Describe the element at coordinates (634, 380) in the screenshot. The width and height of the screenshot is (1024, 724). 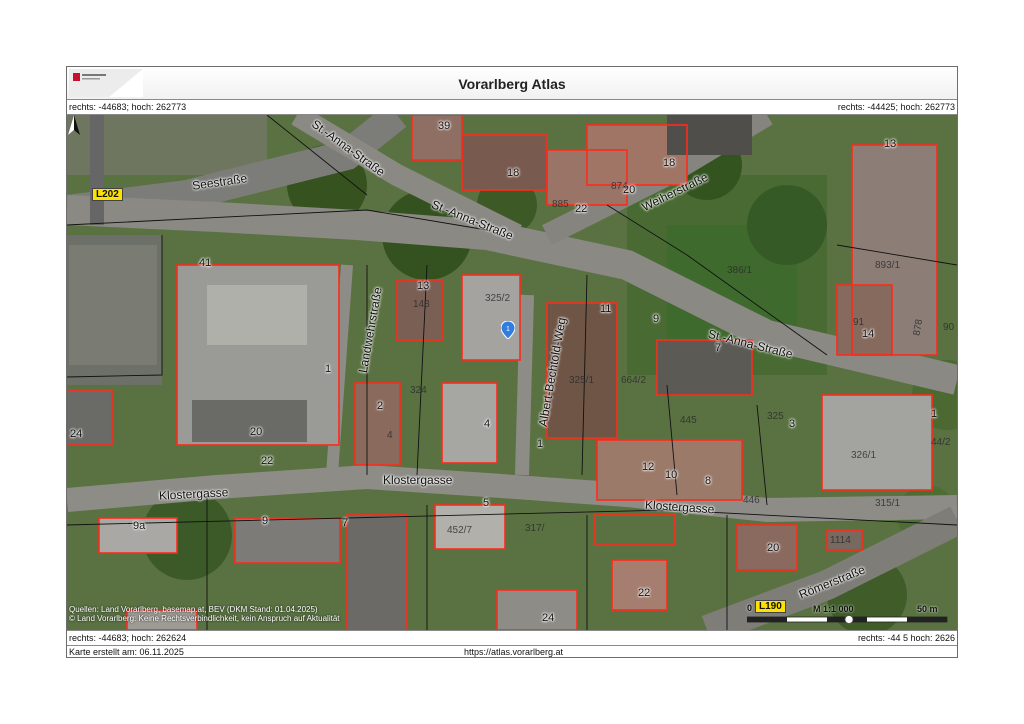
I see `parcel-number: 664/2` at that location.